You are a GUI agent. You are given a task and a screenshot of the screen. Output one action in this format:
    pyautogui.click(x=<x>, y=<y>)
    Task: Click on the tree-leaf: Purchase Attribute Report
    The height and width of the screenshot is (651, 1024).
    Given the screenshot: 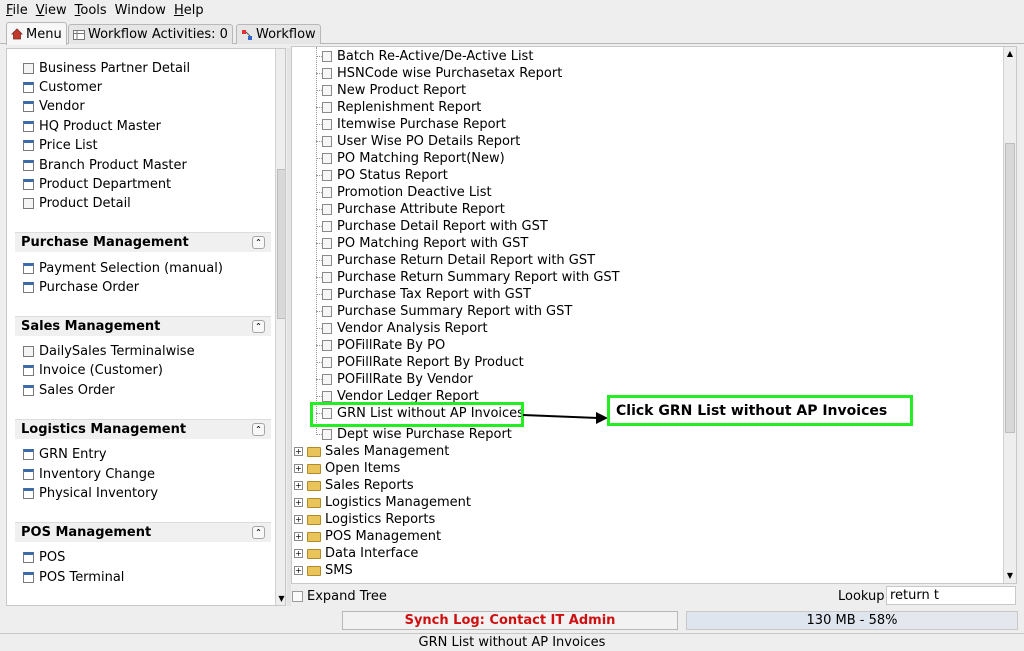 What is the action you would take?
    pyautogui.click(x=413, y=209)
    